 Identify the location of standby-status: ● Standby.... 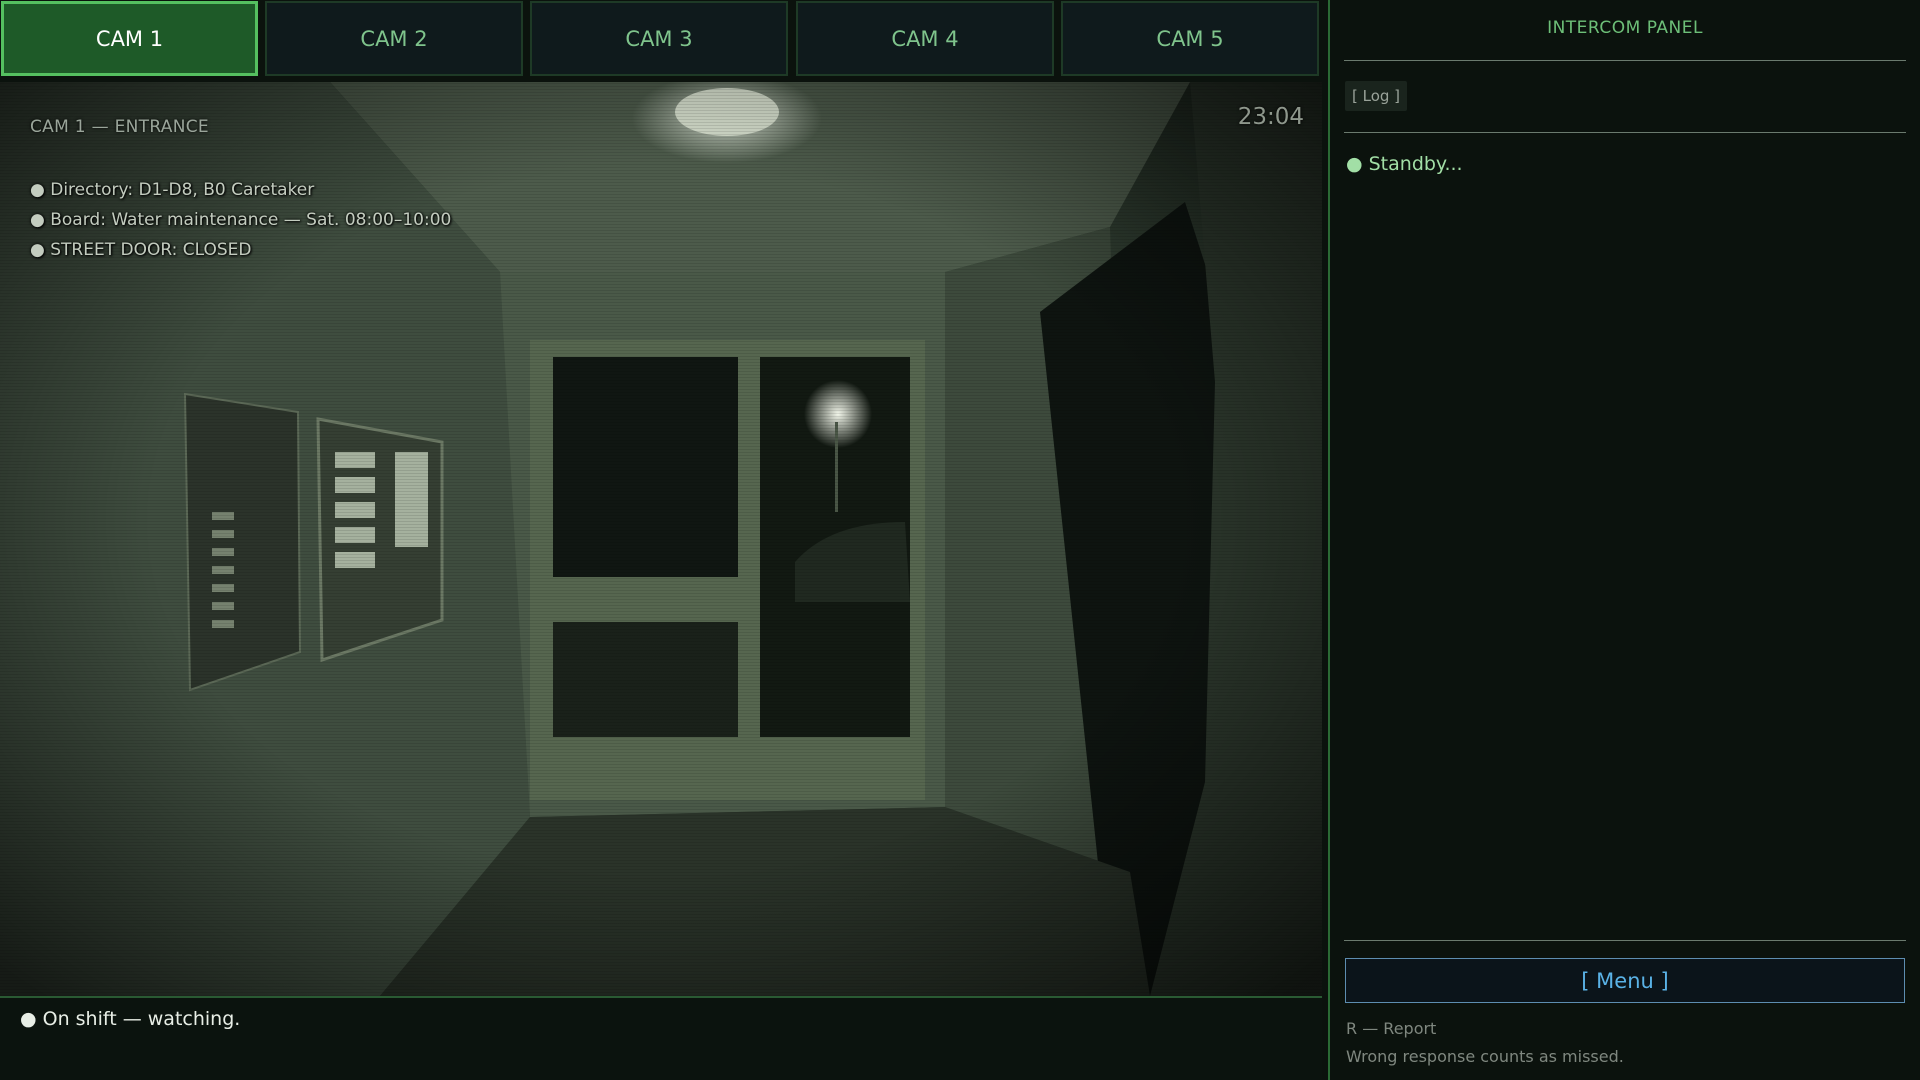
(1404, 164).